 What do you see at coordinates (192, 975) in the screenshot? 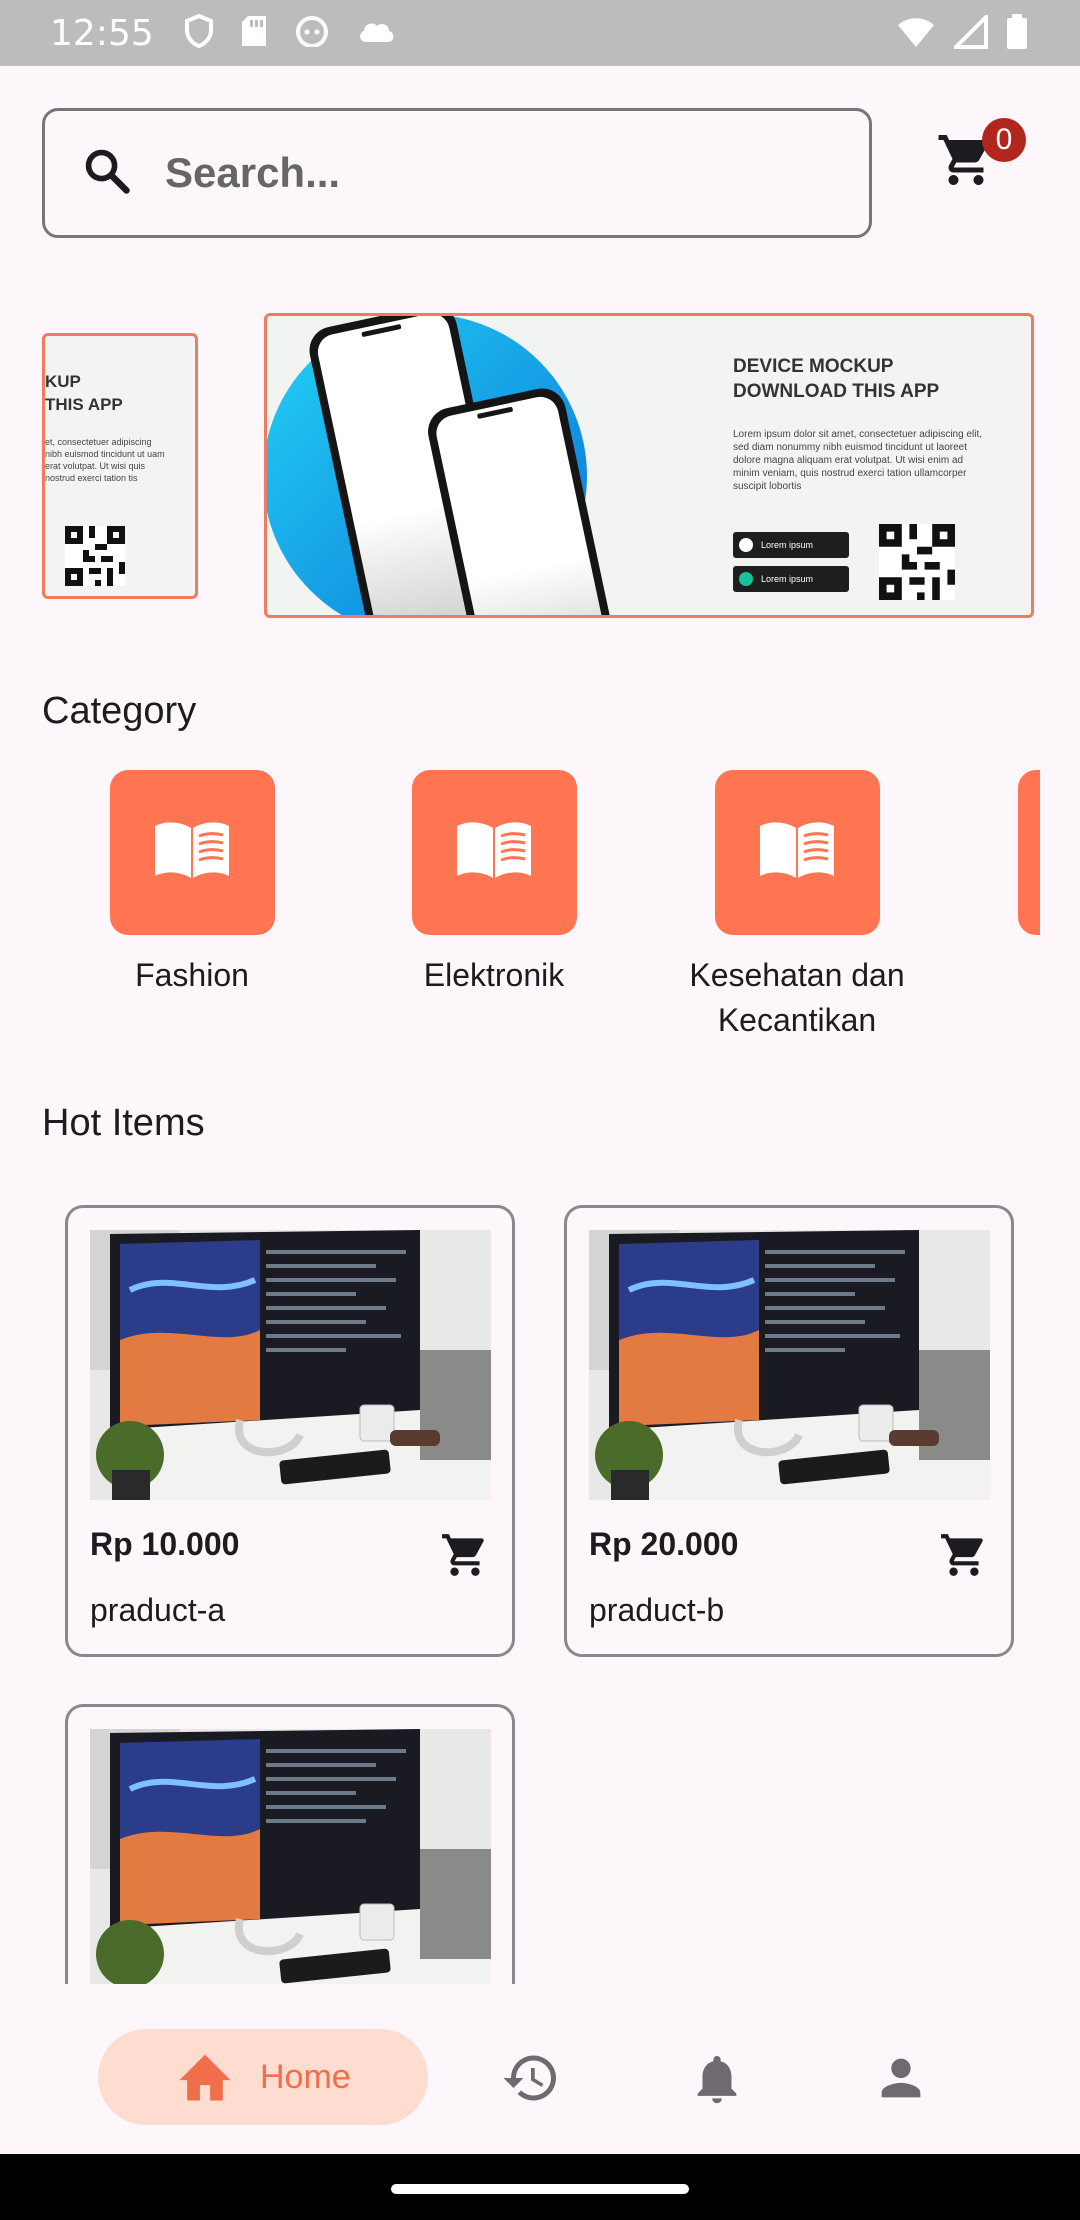
I see `category-label: Fashion` at bounding box center [192, 975].